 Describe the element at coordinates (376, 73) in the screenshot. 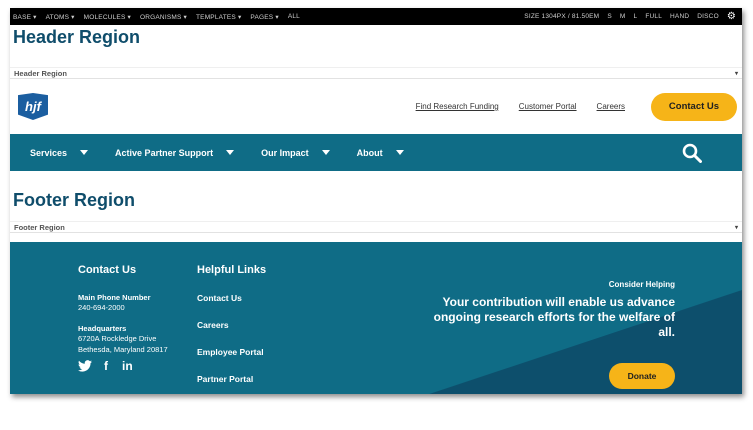

I see `header-region-bar: Header Region ▾` at that location.